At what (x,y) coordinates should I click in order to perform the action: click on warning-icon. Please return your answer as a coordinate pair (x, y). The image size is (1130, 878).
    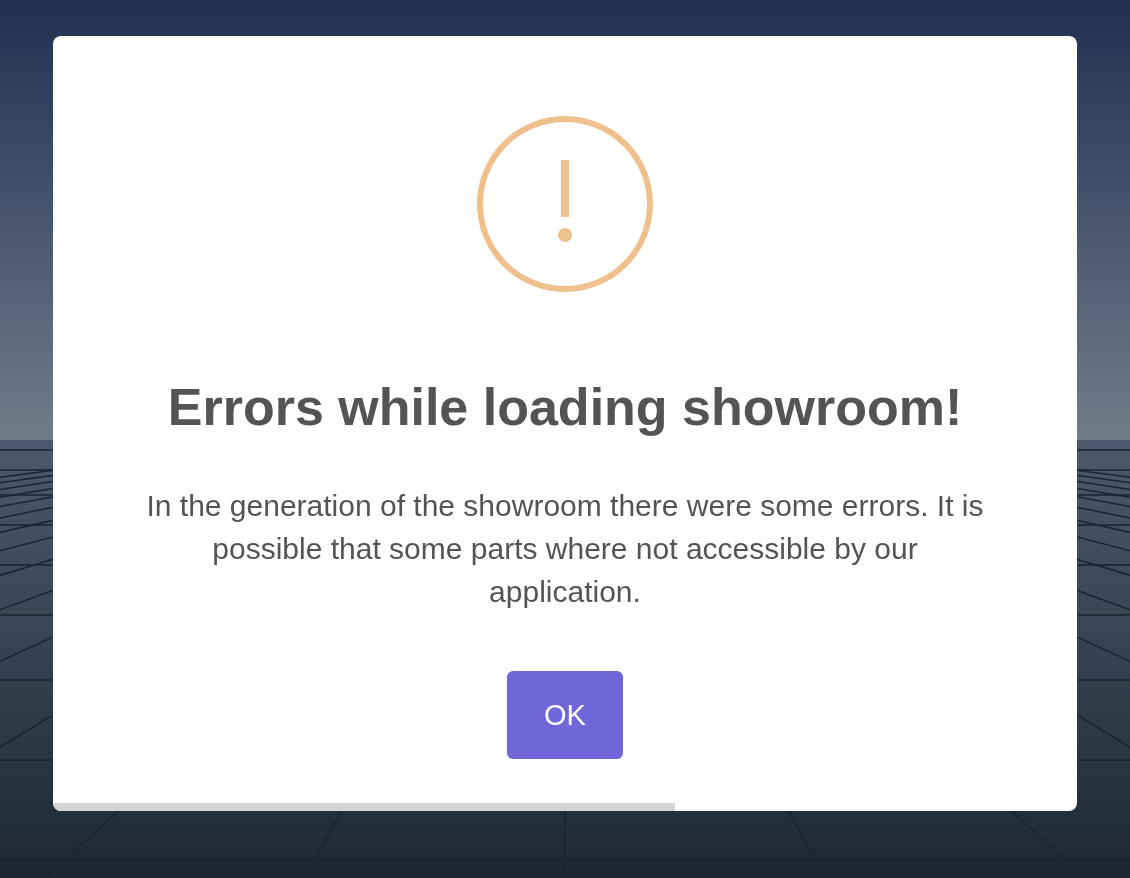
    Looking at the image, I should click on (565, 204).